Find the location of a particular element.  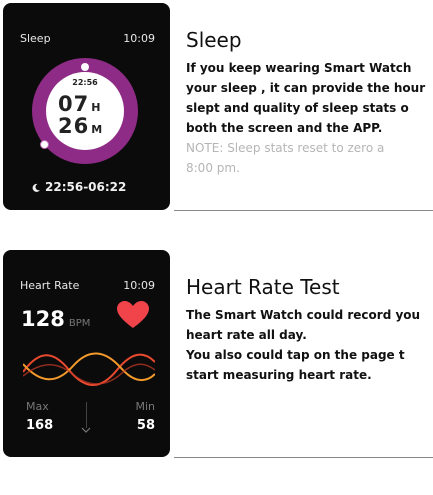

min-value: 58 is located at coordinates (145, 425).